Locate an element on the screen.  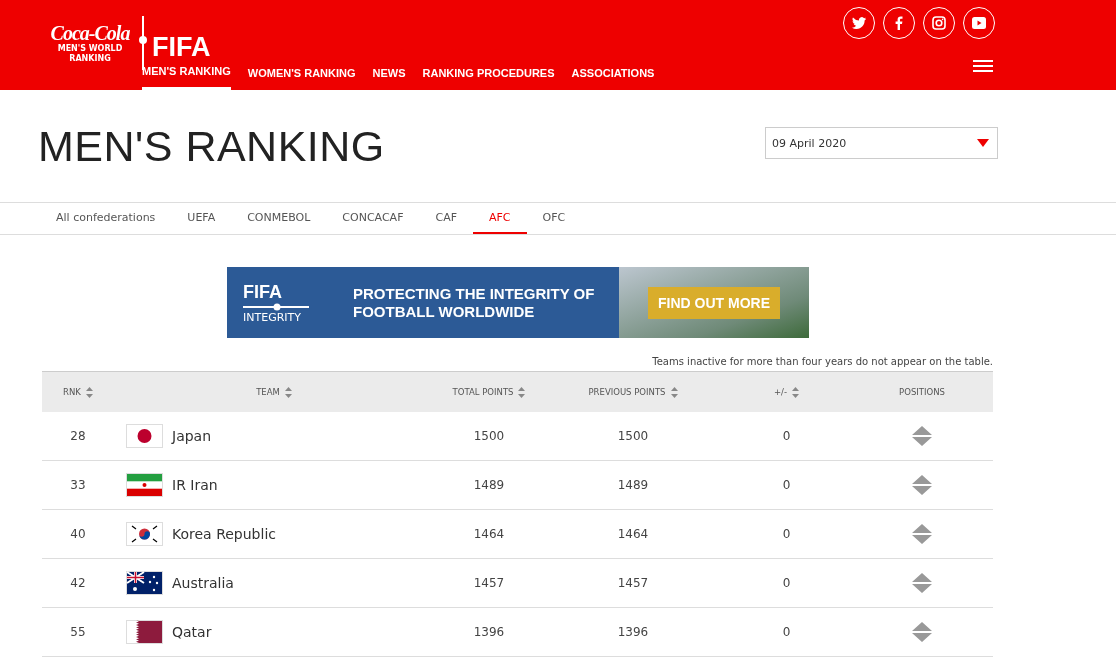
column-header: POSITIONS is located at coordinates (922, 392).